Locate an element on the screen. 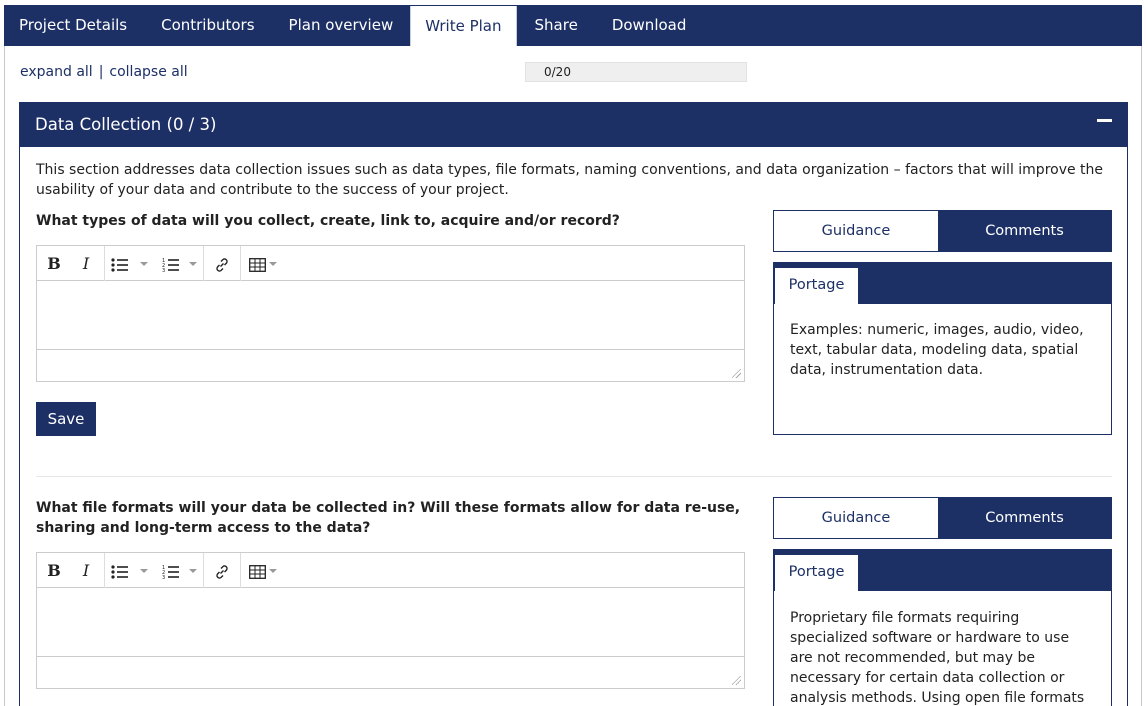  collapse-all-link: collapse all is located at coordinates (148, 72).